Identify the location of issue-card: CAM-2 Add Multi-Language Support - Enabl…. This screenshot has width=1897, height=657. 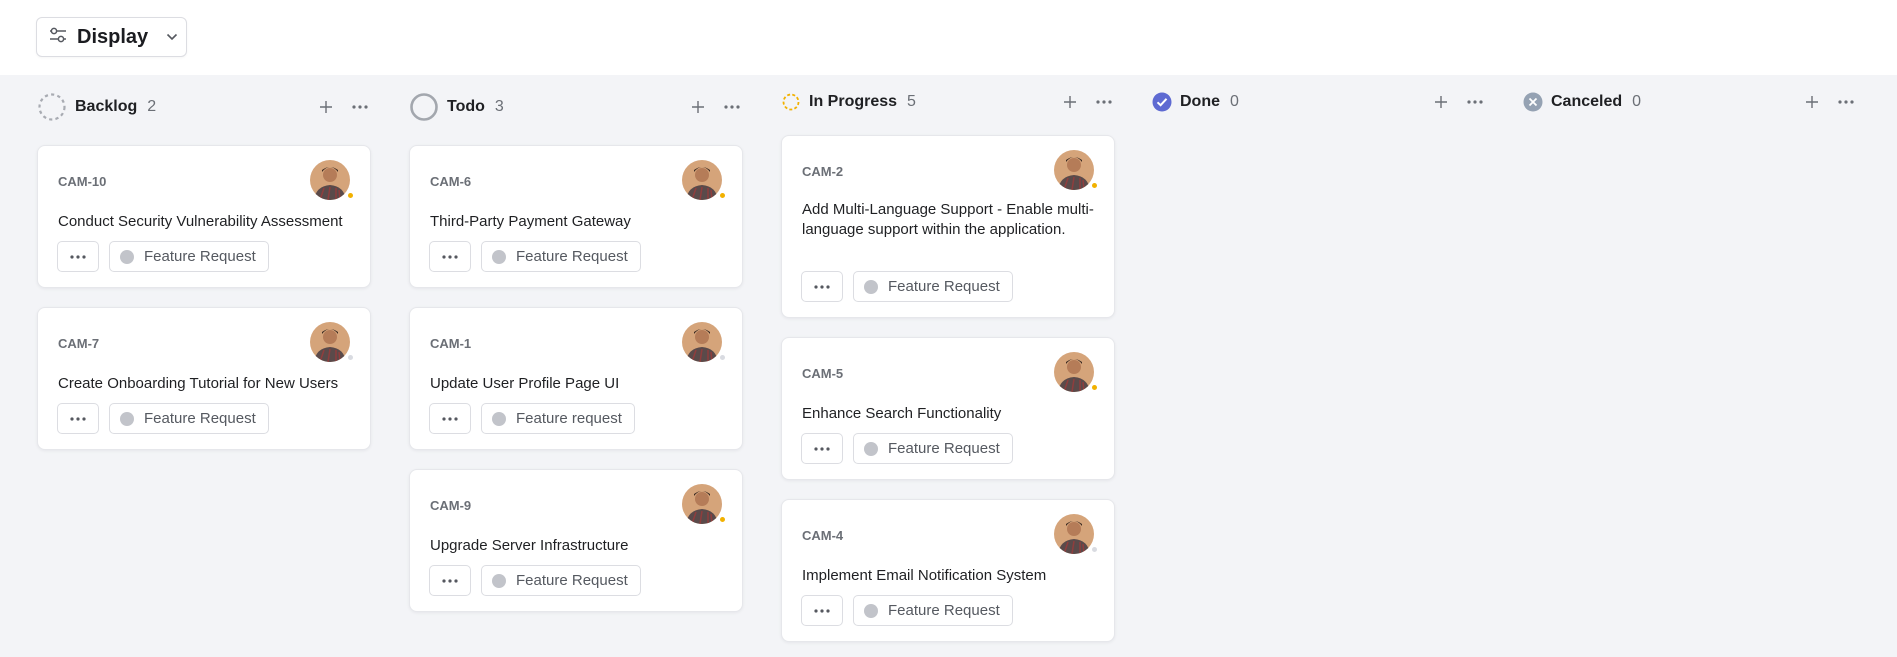
(948, 226).